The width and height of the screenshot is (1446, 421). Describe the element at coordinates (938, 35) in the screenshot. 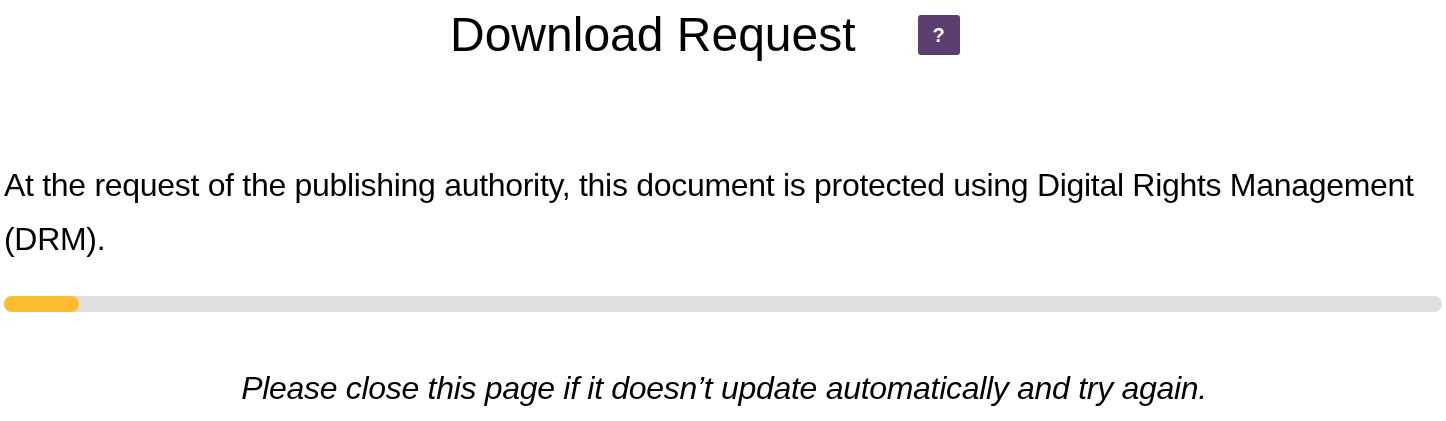

I see `help-button: ?` at that location.